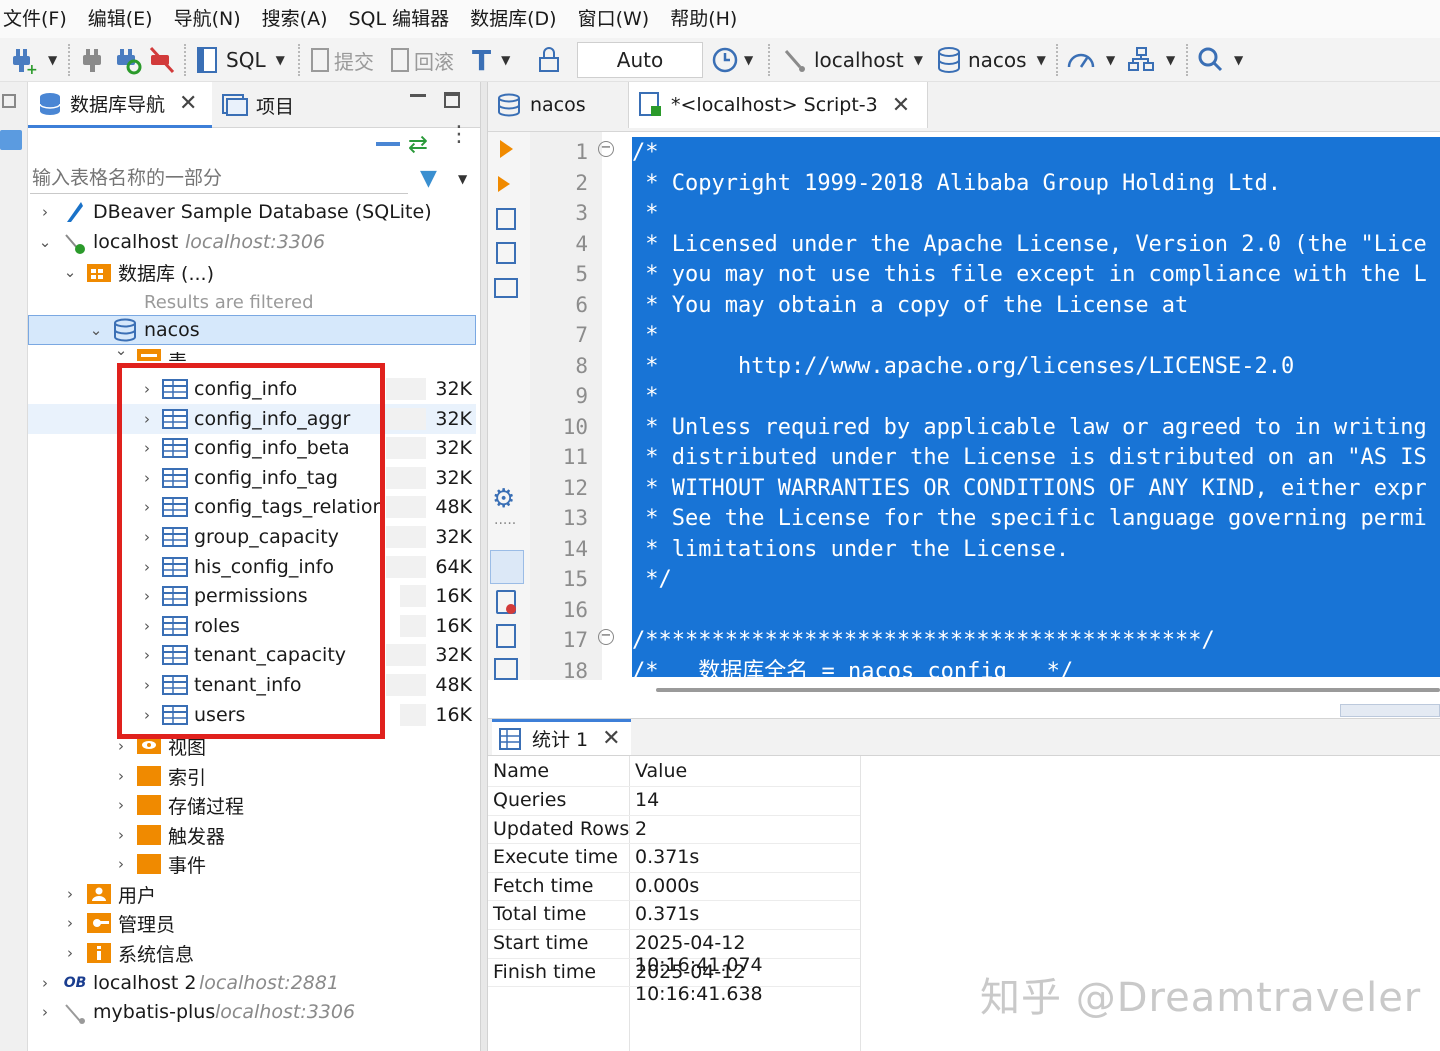 The width and height of the screenshot is (1440, 1051). I want to click on table-row: Finish time2025-04-12 10:16:41.638, so click(674, 973).